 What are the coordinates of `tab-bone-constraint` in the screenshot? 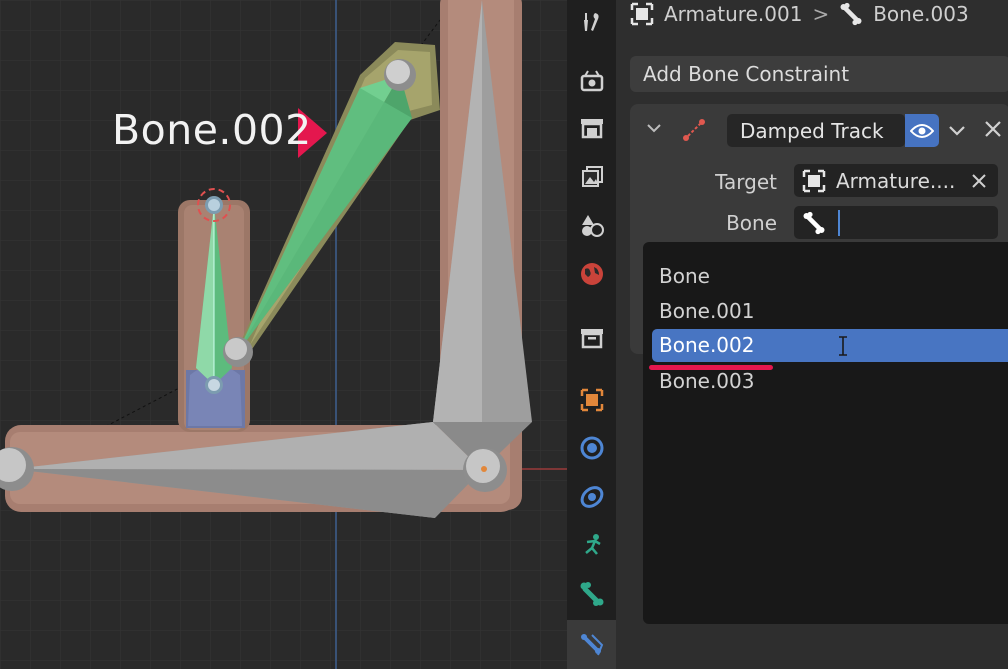 It's located at (591, 644).